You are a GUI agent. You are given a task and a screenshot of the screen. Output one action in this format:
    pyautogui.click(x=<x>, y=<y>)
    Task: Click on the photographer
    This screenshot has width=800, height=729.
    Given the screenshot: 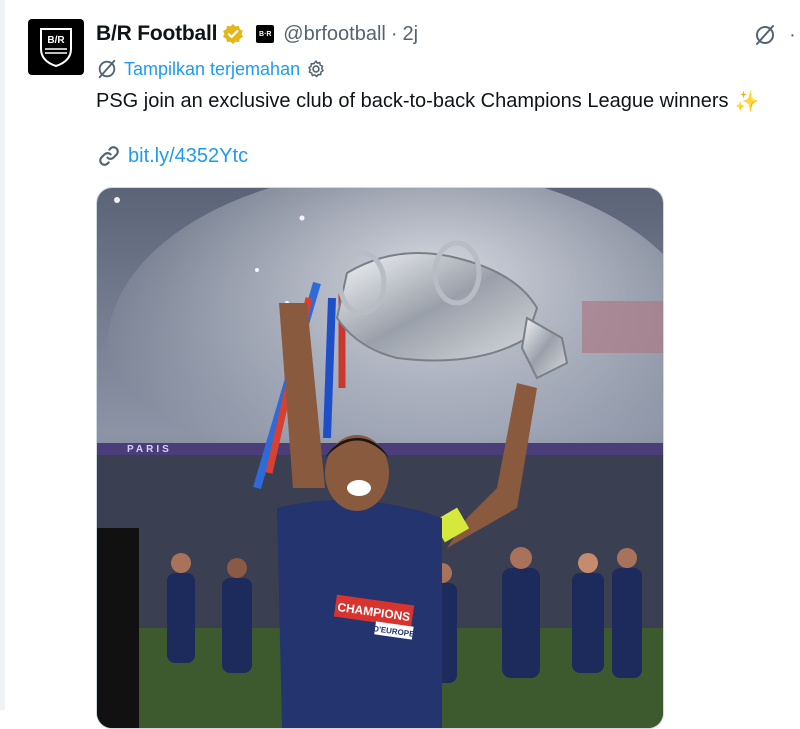 What is the action you would take?
    pyautogui.click(x=118, y=628)
    